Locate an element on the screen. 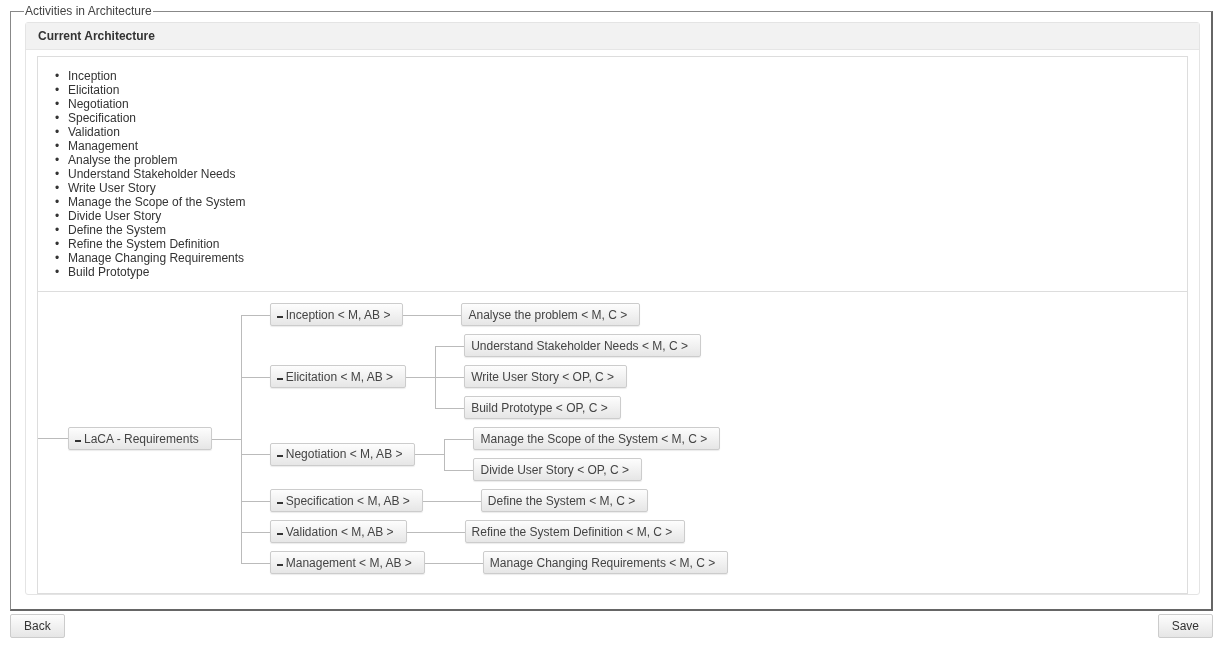 The height and width of the screenshot is (646, 1216). tree-node: Inception < M, AB > is located at coordinates (336, 314).